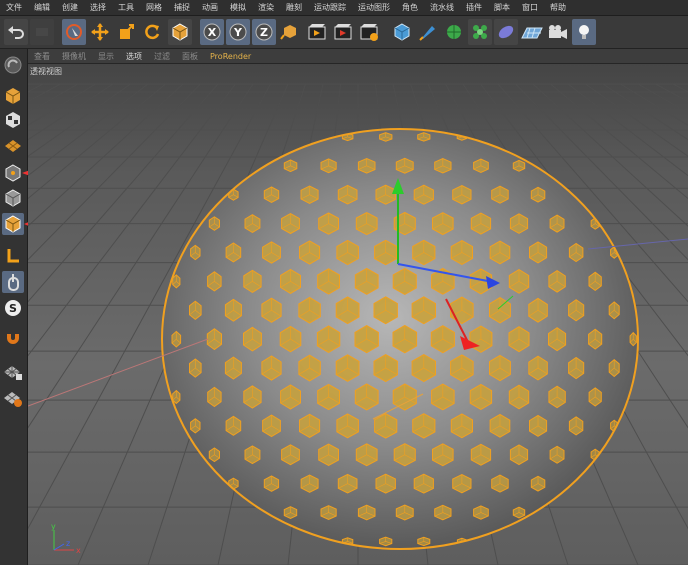 The image size is (688, 565). I want to click on undo-icon, so click(16, 32).